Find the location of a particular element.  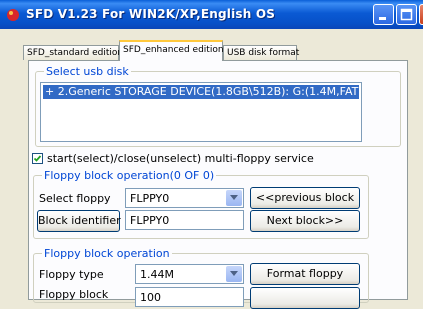

usb-group-legend: Select usb disk is located at coordinates (87, 71).